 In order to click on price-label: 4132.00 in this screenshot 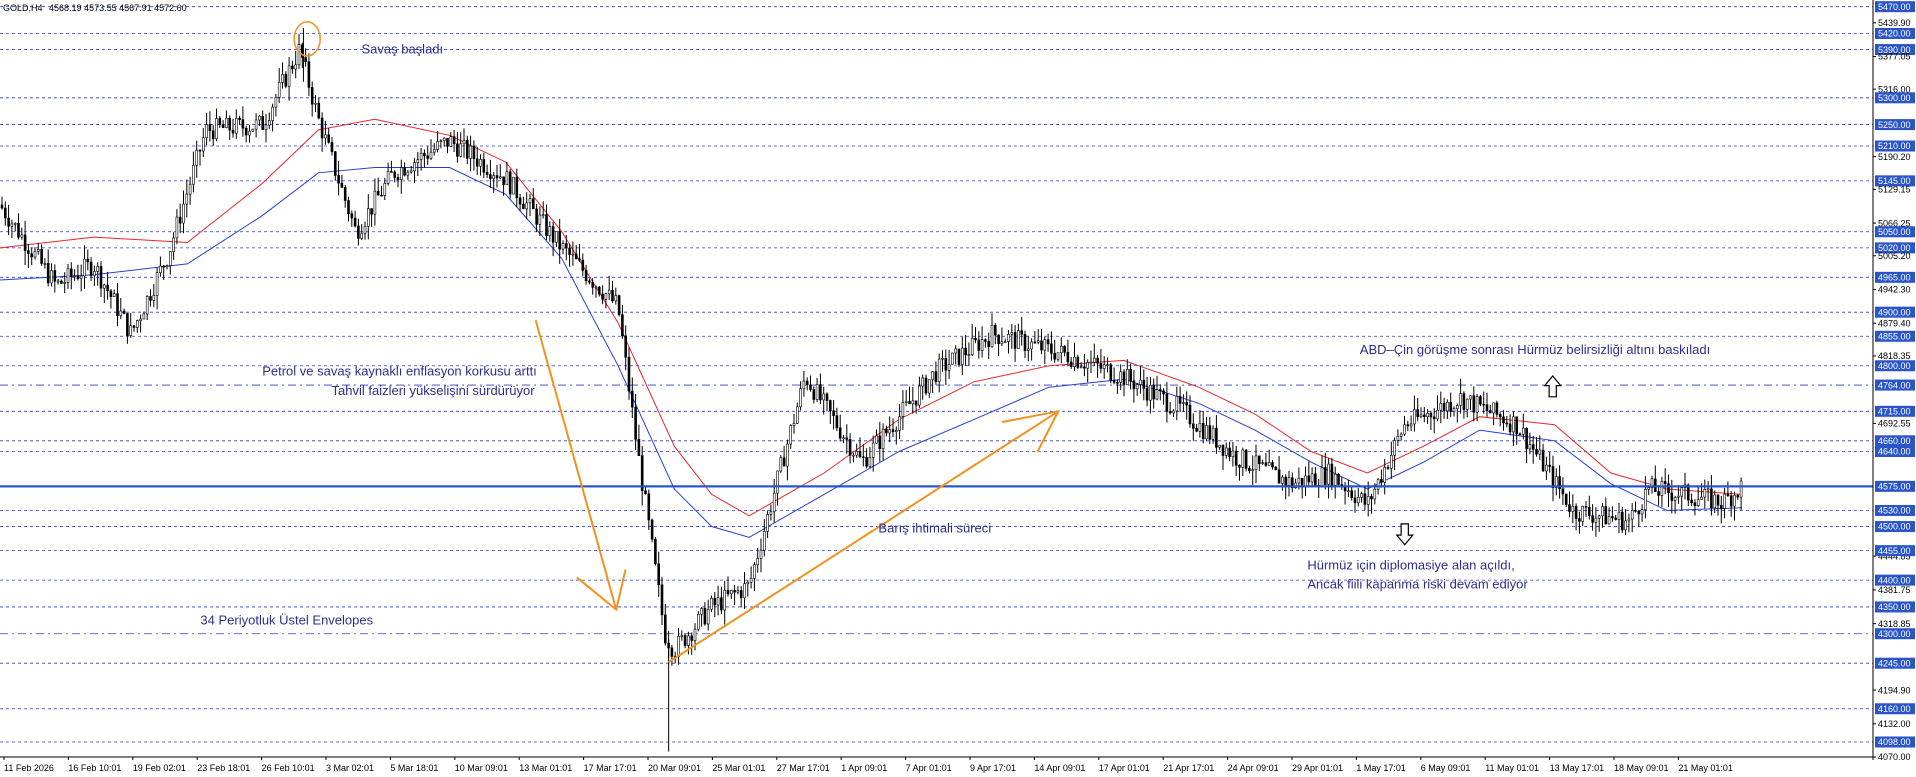, I will do `click(1894, 724)`.